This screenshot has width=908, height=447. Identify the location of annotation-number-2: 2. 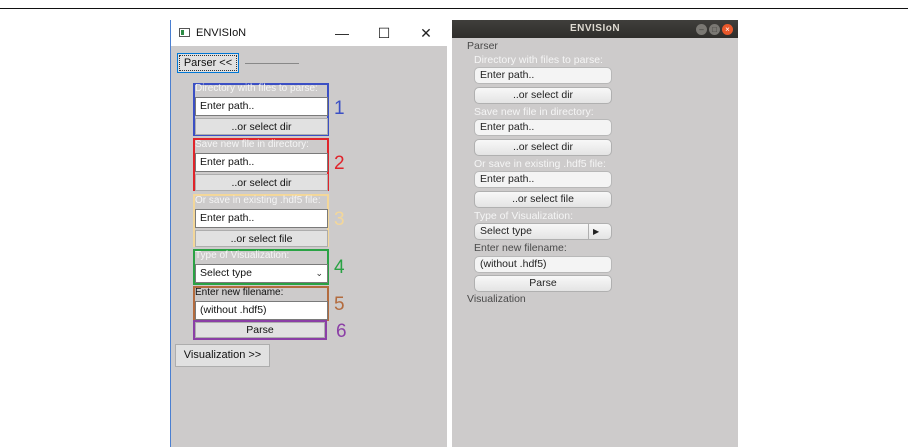
(339, 163).